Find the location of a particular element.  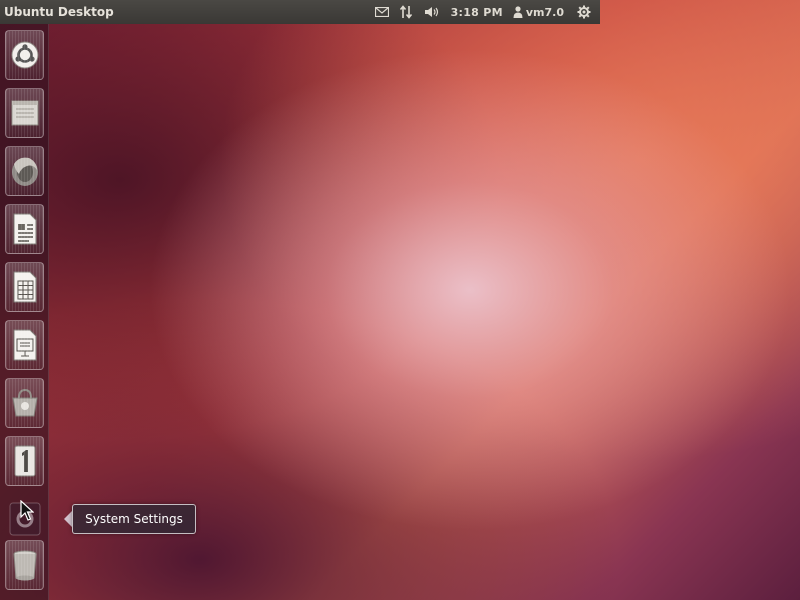

firefox-icon is located at coordinates (24, 171).